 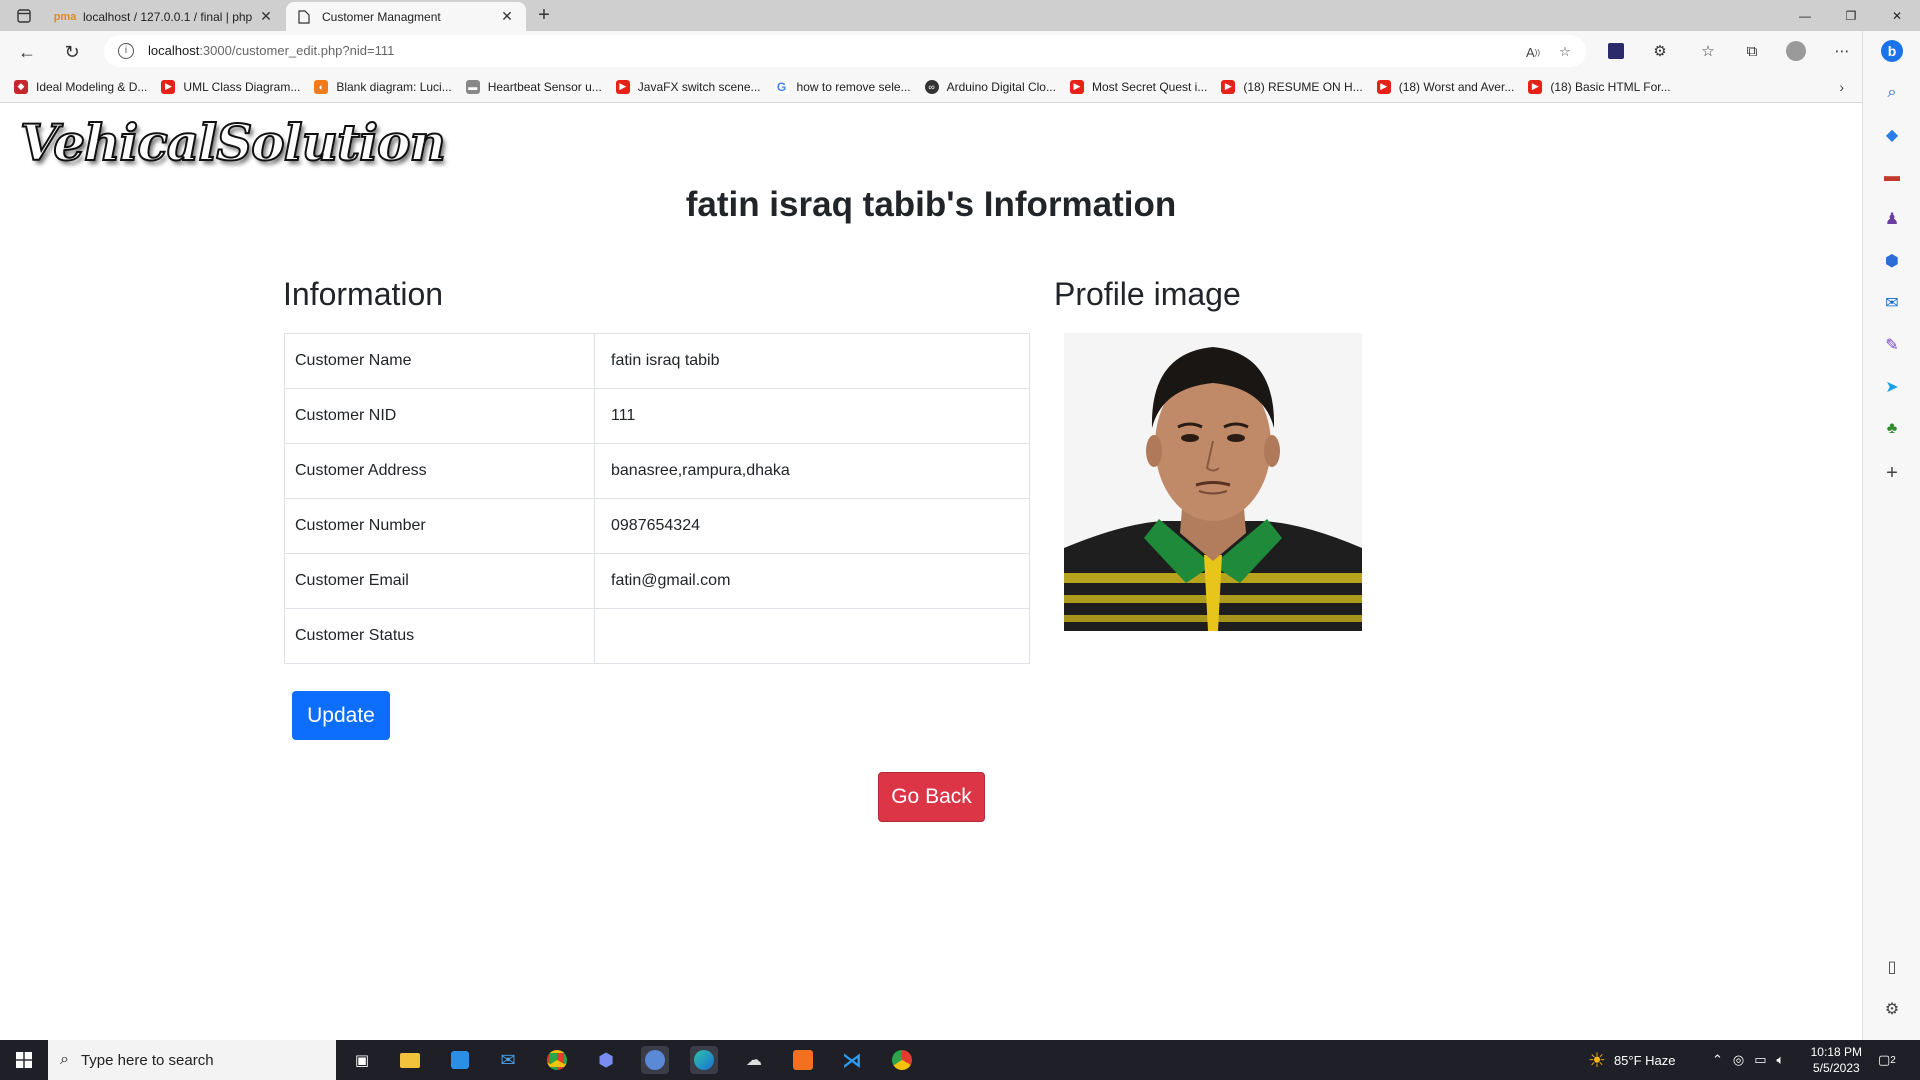 I want to click on collections-icon: ⧉, so click(x=1752, y=51).